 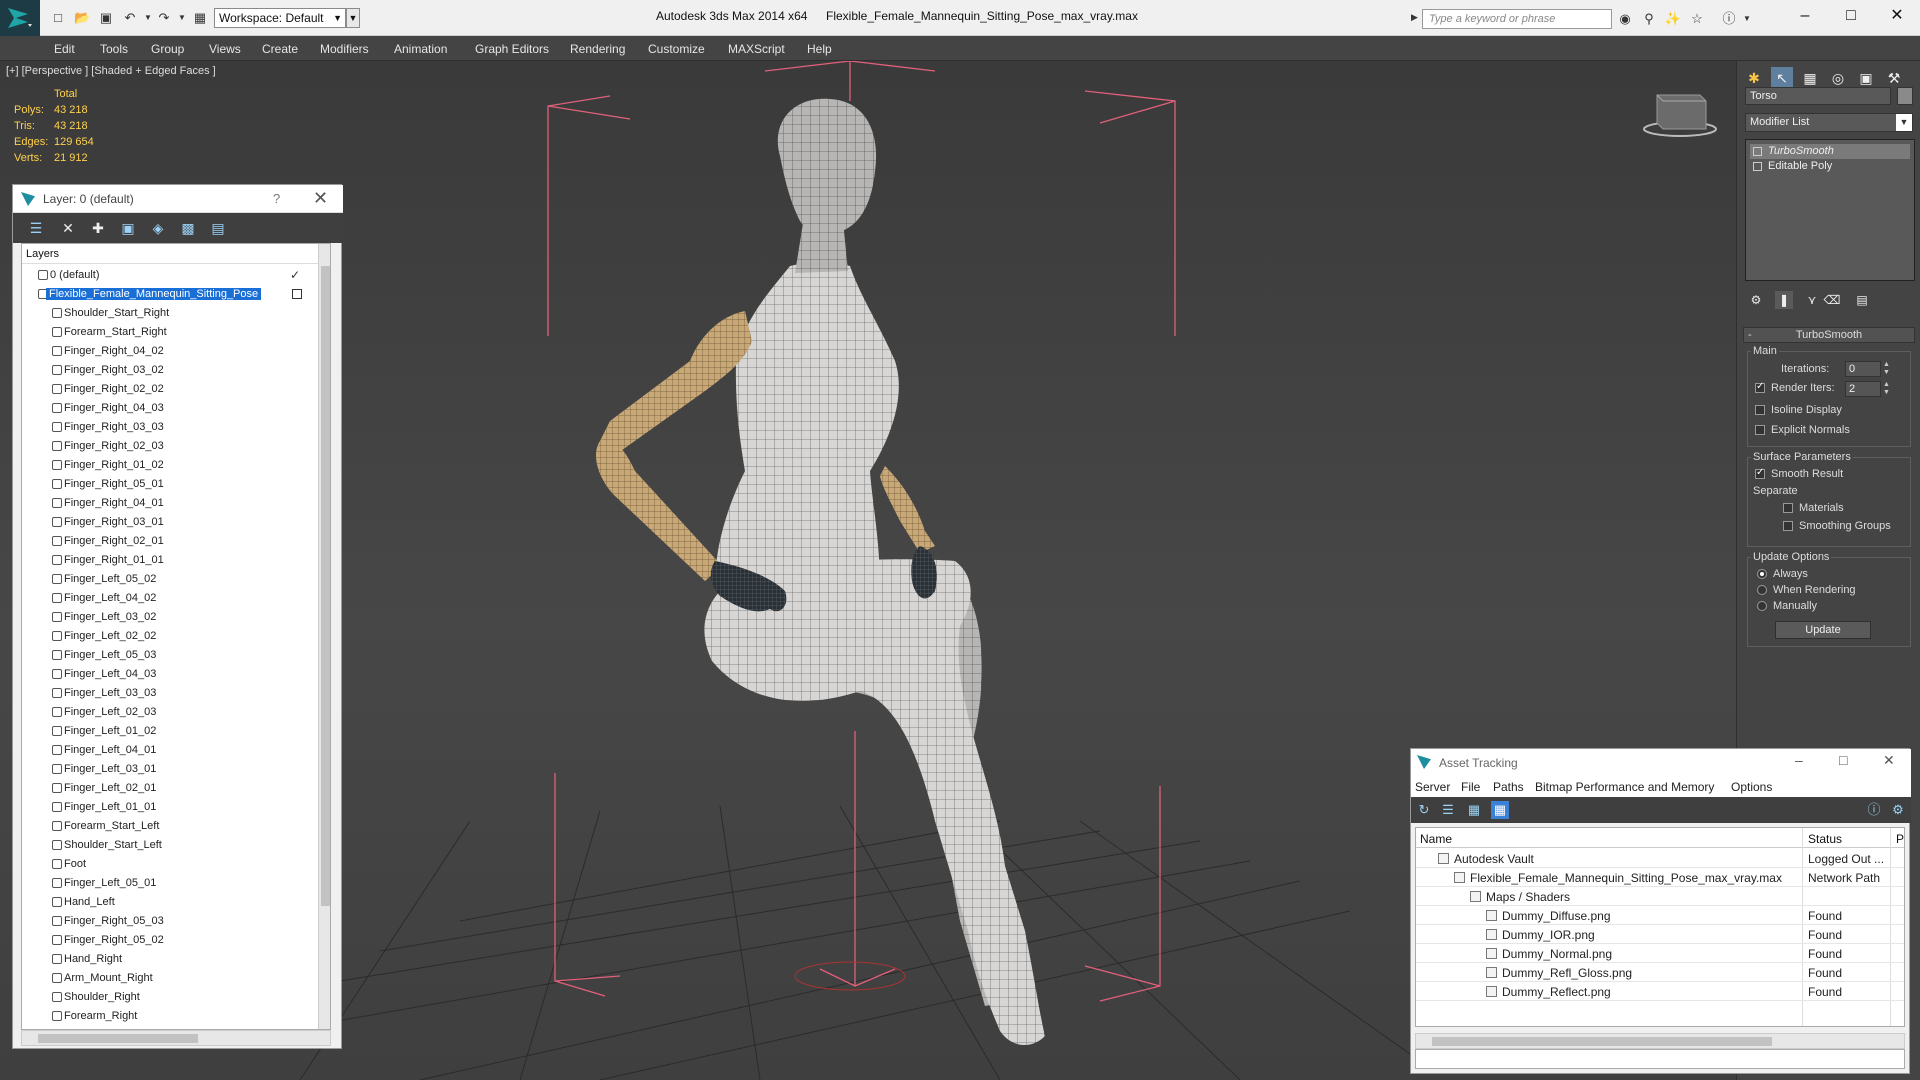 What do you see at coordinates (1517, 19) in the screenshot?
I see `search-input: Type a keyword or phrase` at bounding box center [1517, 19].